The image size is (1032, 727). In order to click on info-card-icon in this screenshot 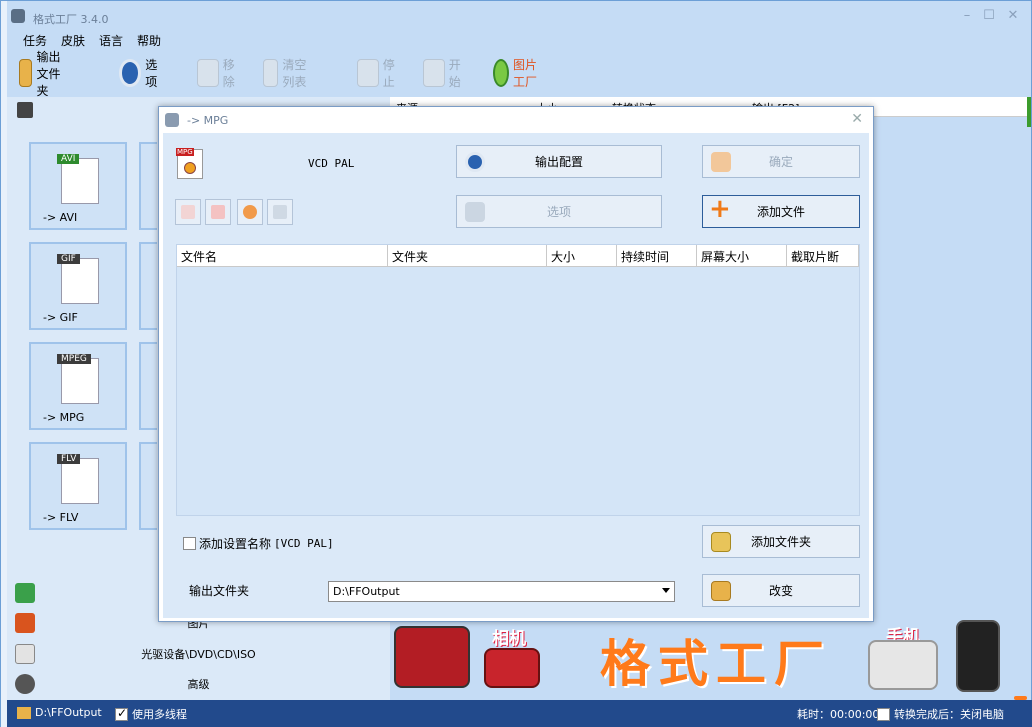, I will do `click(280, 212)`.